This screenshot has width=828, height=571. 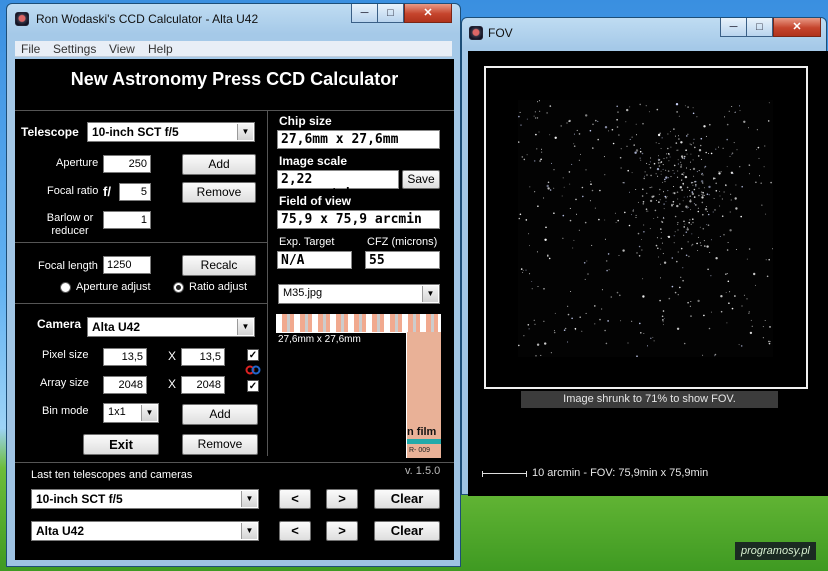 I want to click on maximize-button: □, so click(x=390, y=13).